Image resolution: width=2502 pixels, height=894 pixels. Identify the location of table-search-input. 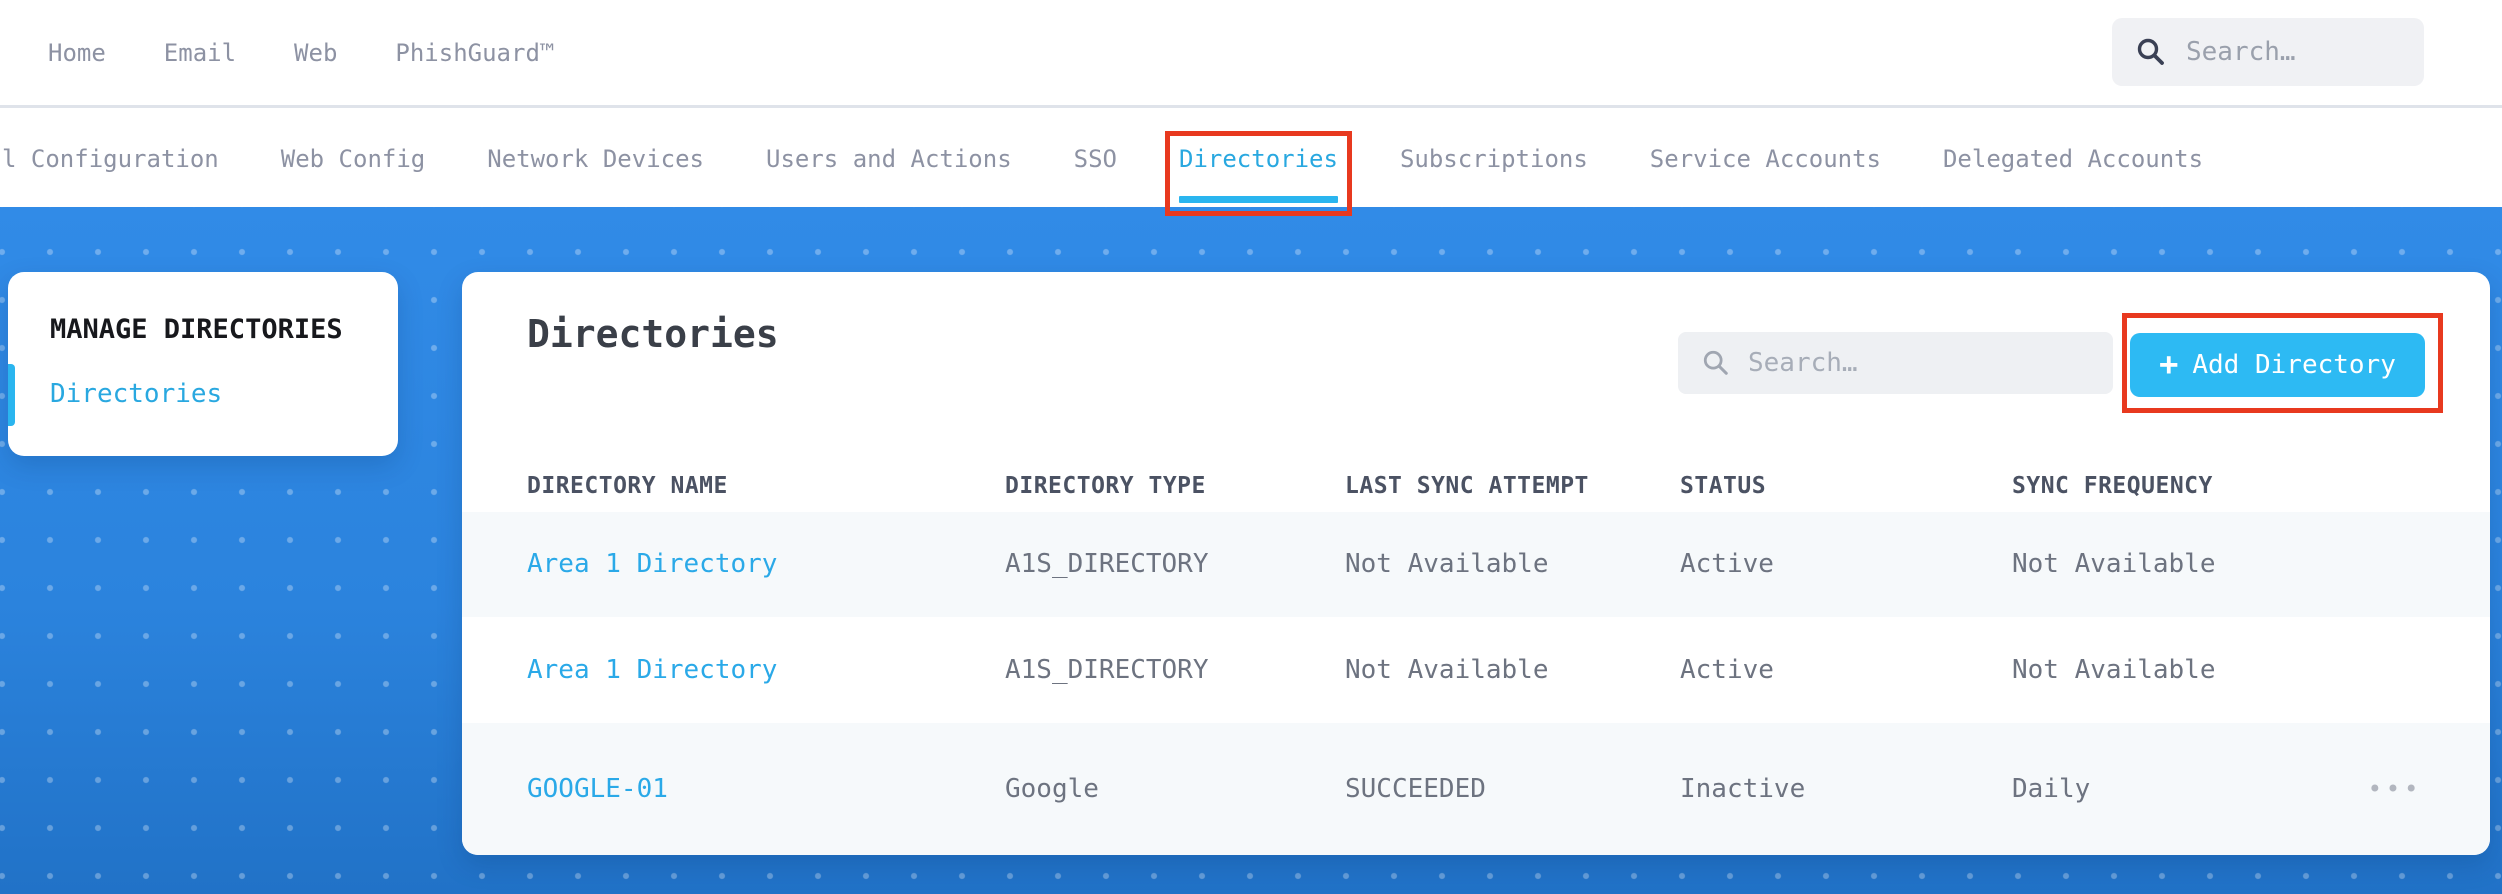
(1917, 363).